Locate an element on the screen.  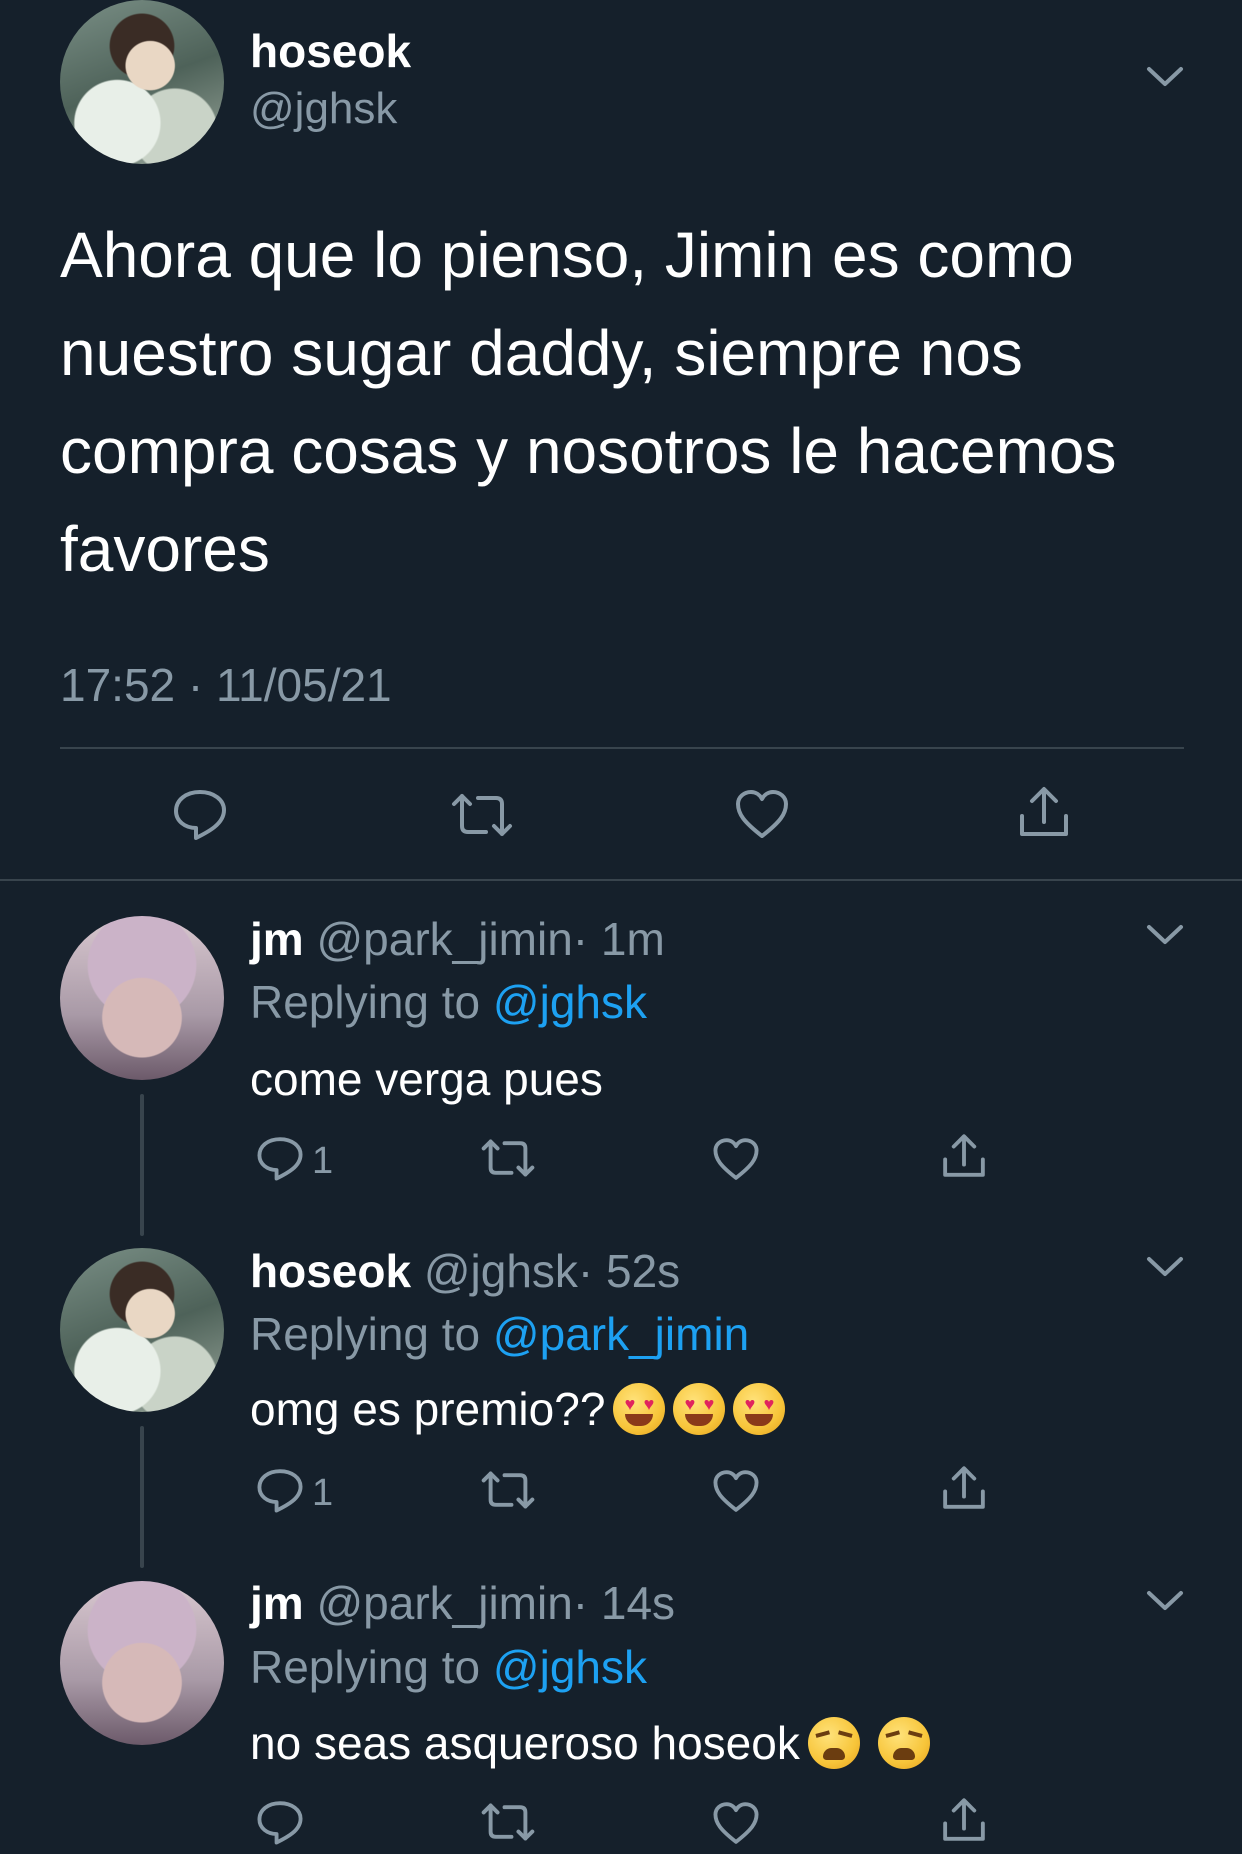
divider is located at coordinates (622, 748).